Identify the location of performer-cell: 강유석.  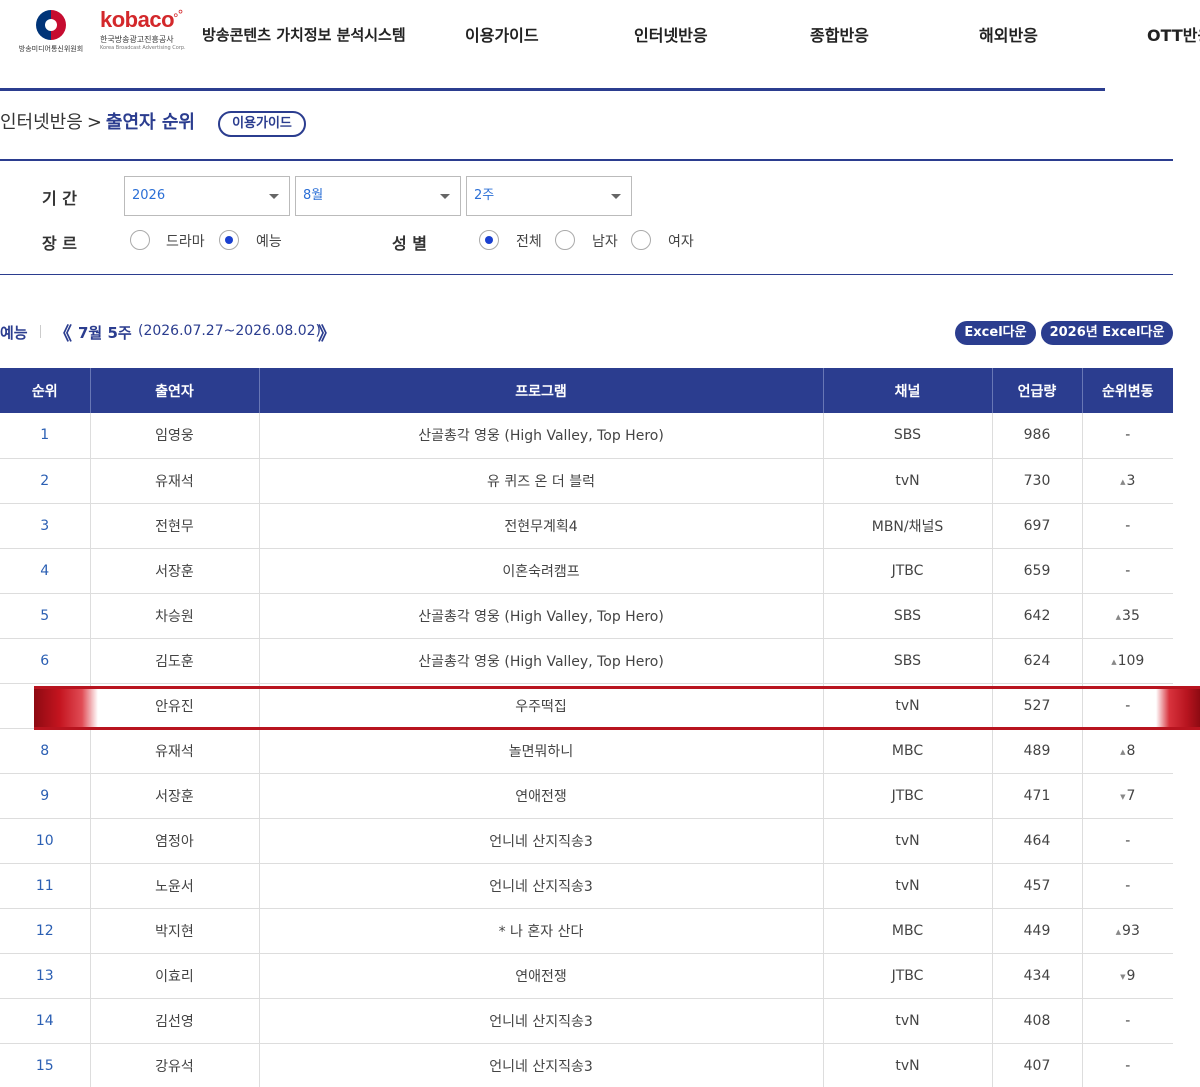
(175, 1065).